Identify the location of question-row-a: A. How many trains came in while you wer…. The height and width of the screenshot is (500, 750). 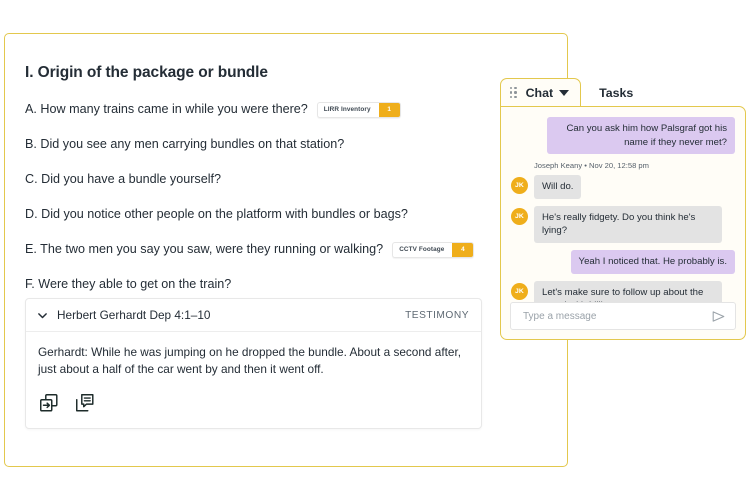
(285, 110).